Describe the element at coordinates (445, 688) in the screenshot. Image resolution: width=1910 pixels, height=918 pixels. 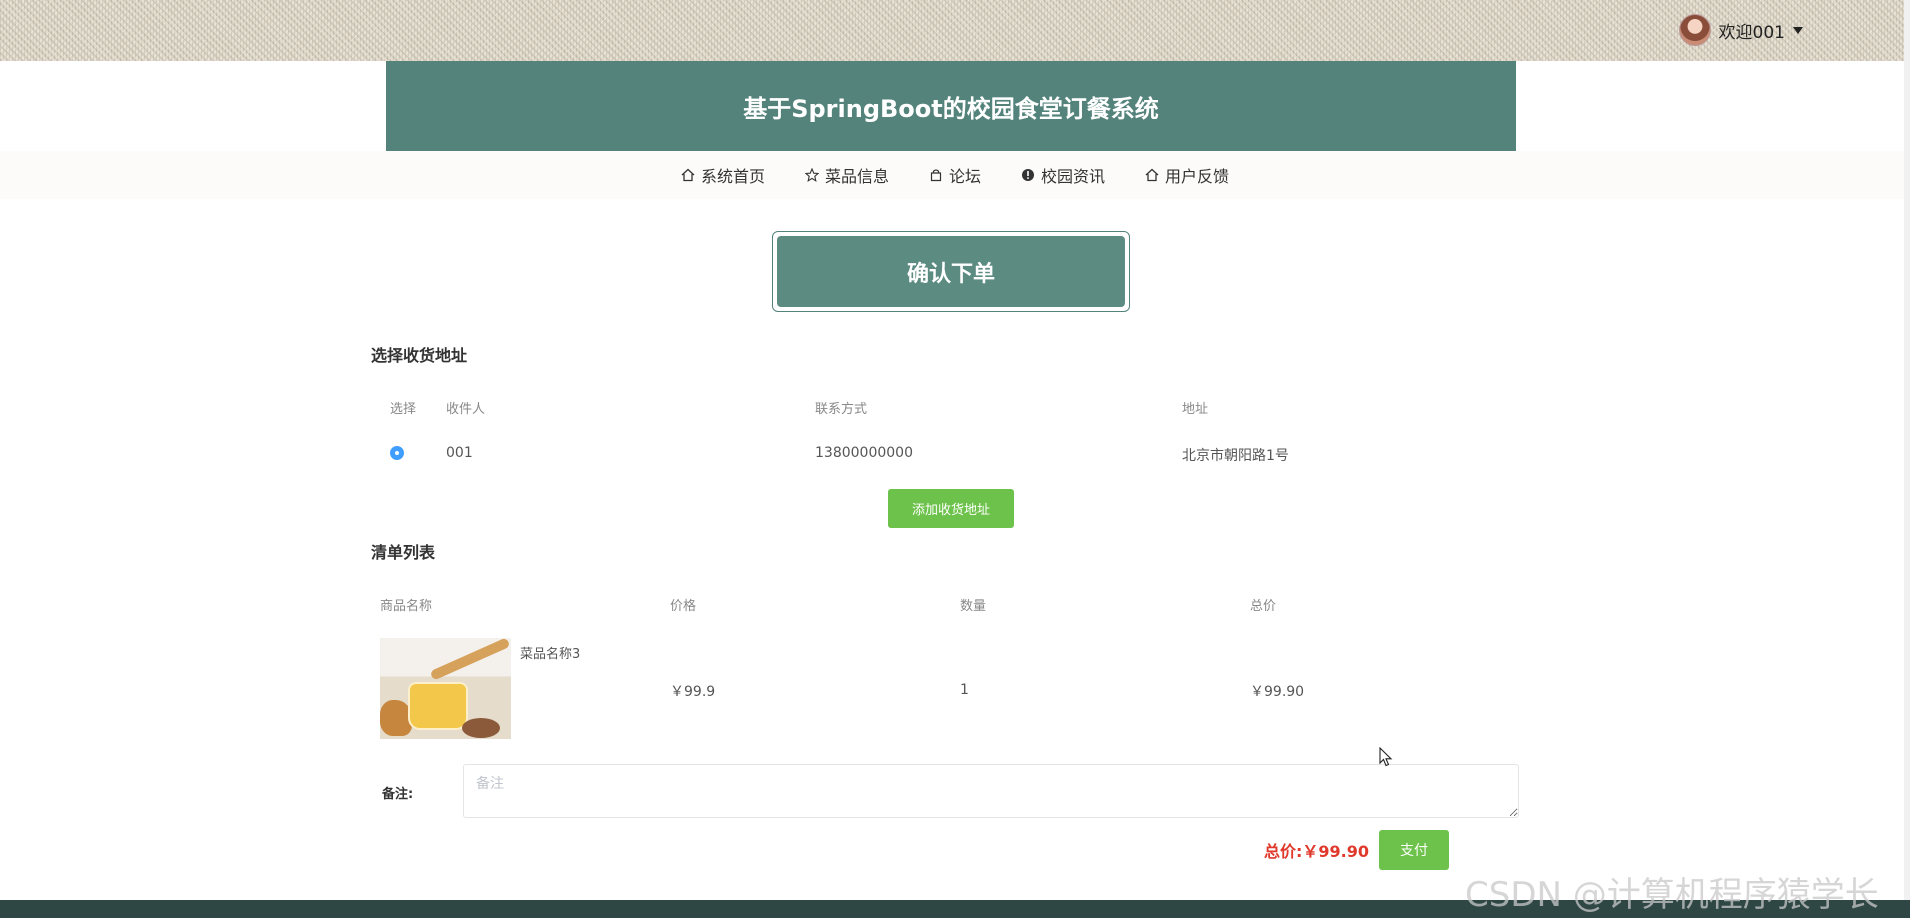
I see `dish-image` at that location.